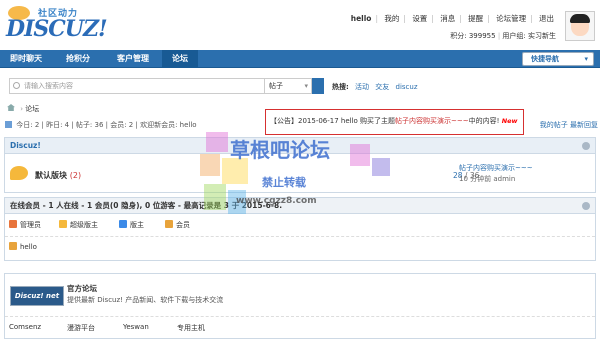 The height and width of the screenshot is (345, 600). I want to click on search-input: 请输入搜索内容, so click(137, 86).